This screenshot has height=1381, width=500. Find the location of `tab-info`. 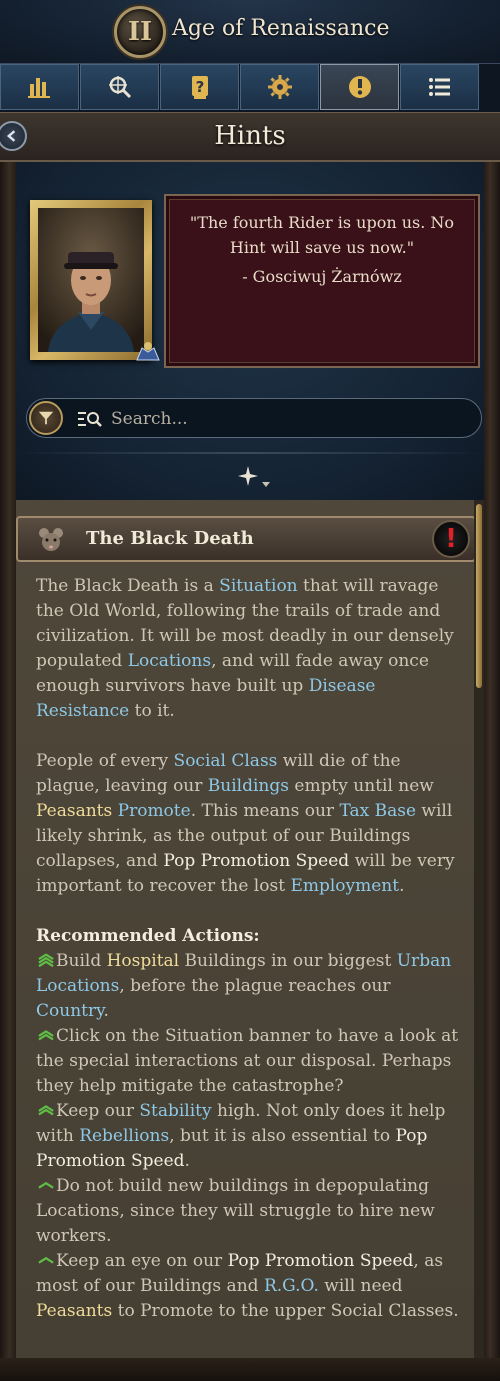

tab-info is located at coordinates (359, 87).